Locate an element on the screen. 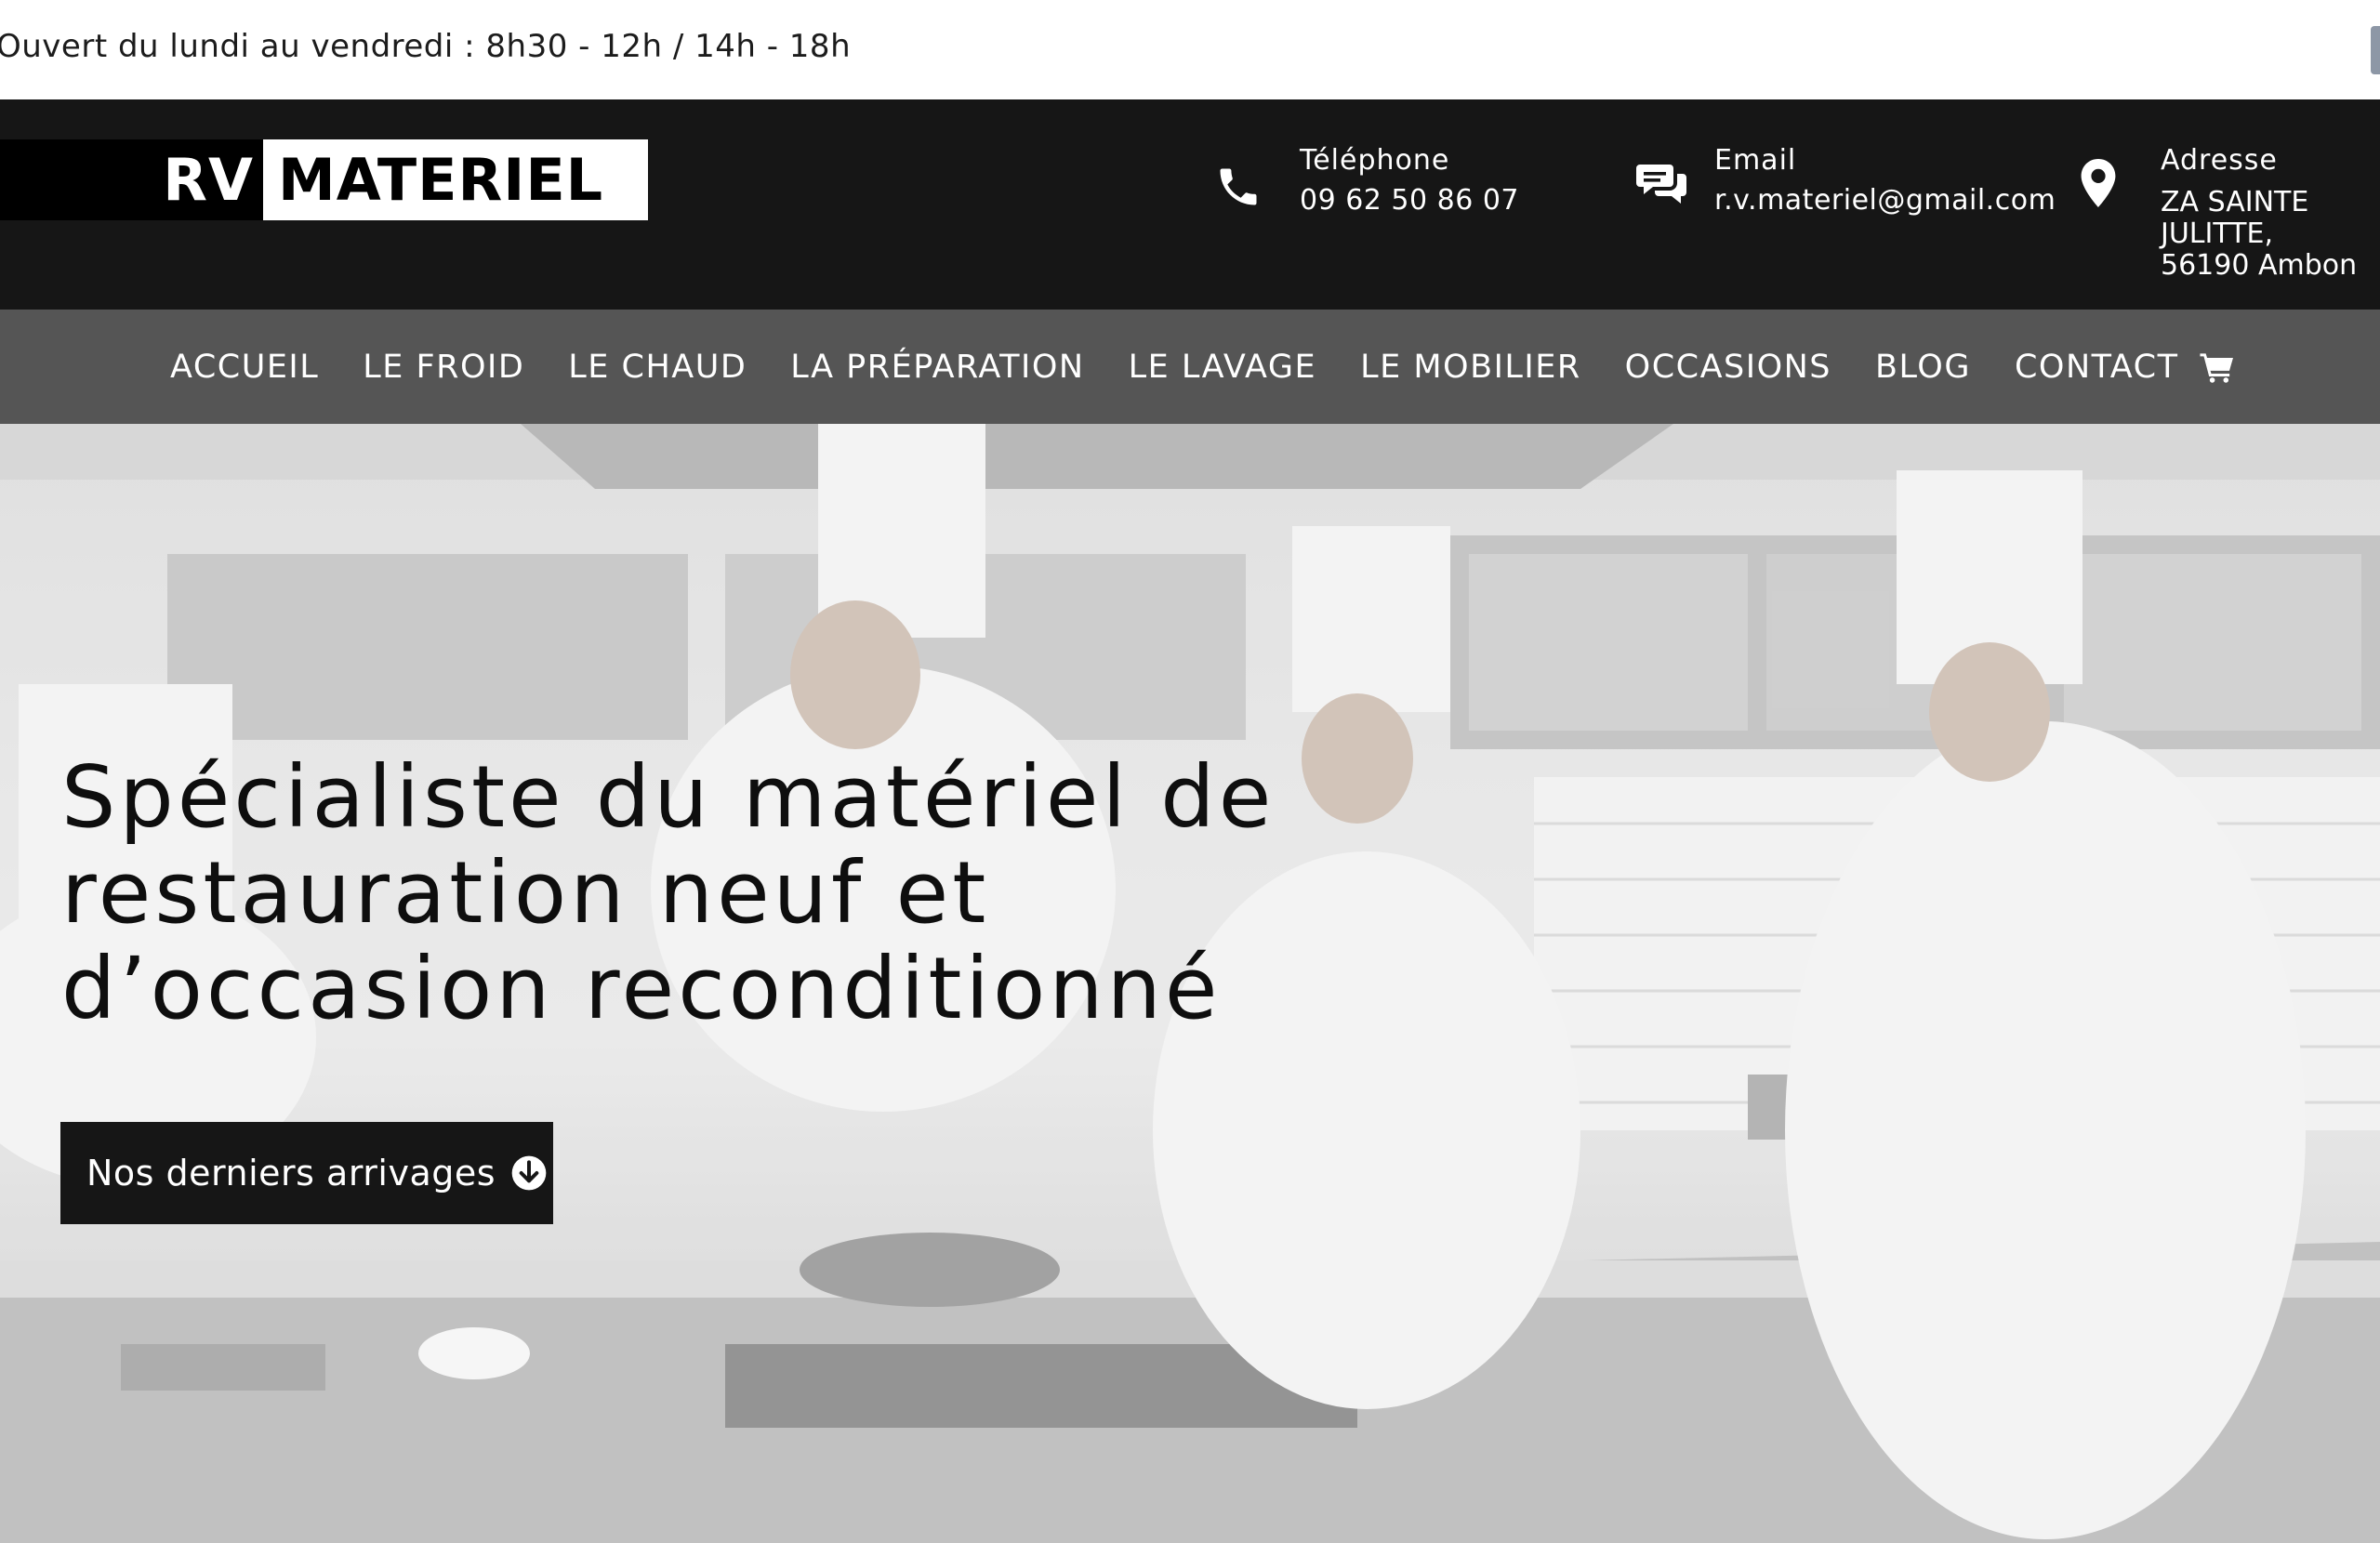 The width and height of the screenshot is (2380, 1543). email-address: r.v.materiel@gmail.com is located at coordinates (1885, 200).